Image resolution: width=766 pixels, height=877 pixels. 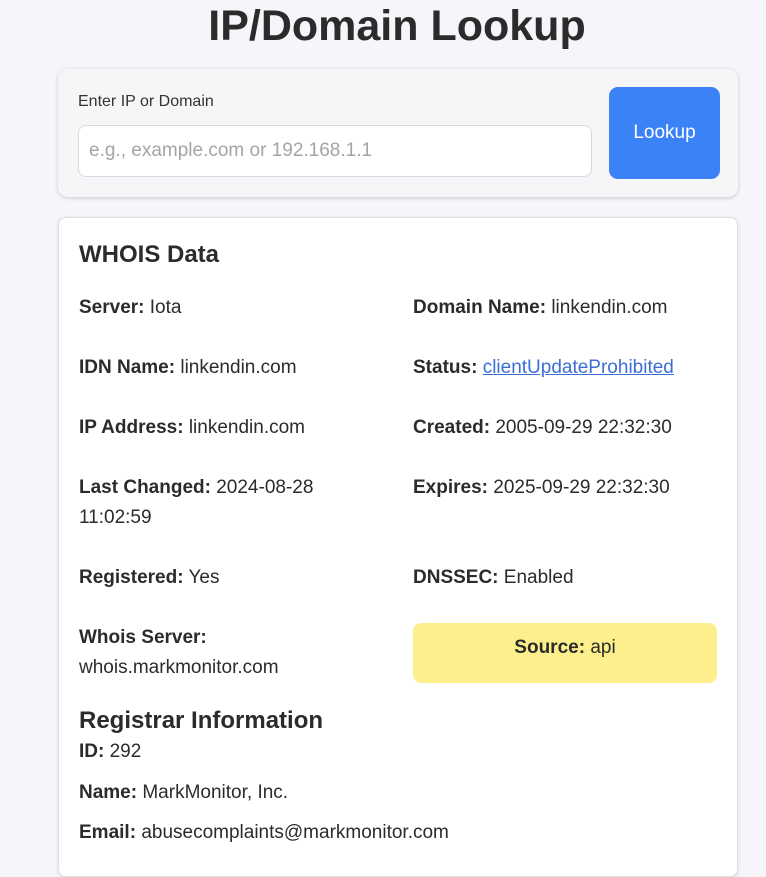 What do you see at coordinates (550, 647) in the screenshot?
I see `source-label: Source:` at bounding box center [550, 647].